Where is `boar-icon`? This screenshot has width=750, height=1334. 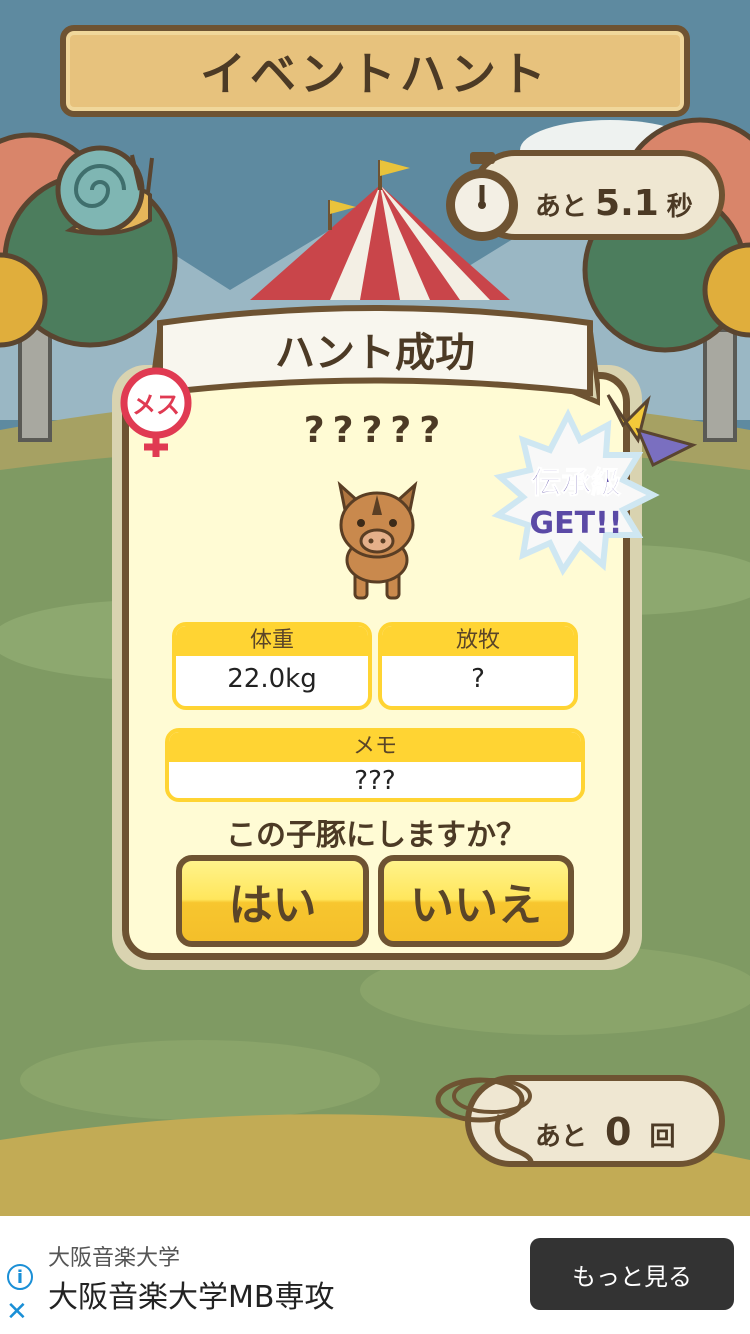 boar-icon is located at coordinates (377, 540).